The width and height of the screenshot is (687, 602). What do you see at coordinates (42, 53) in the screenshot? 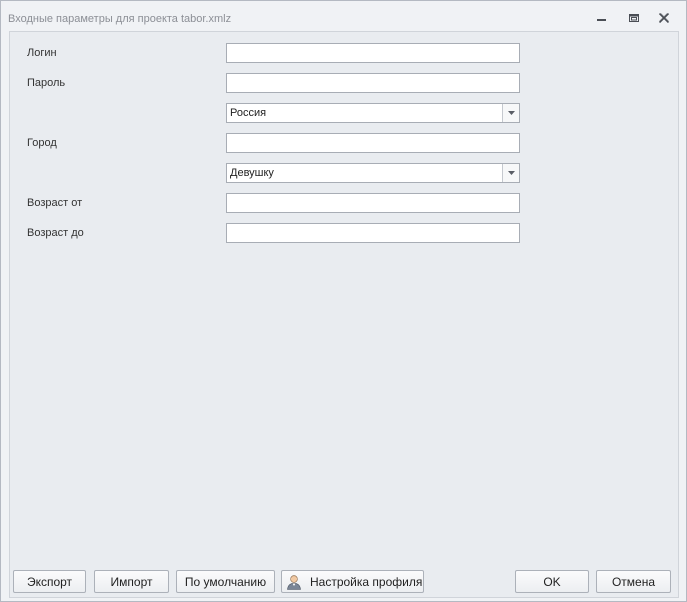
I see `login-label: Логин` at bounding box center [42, 53].